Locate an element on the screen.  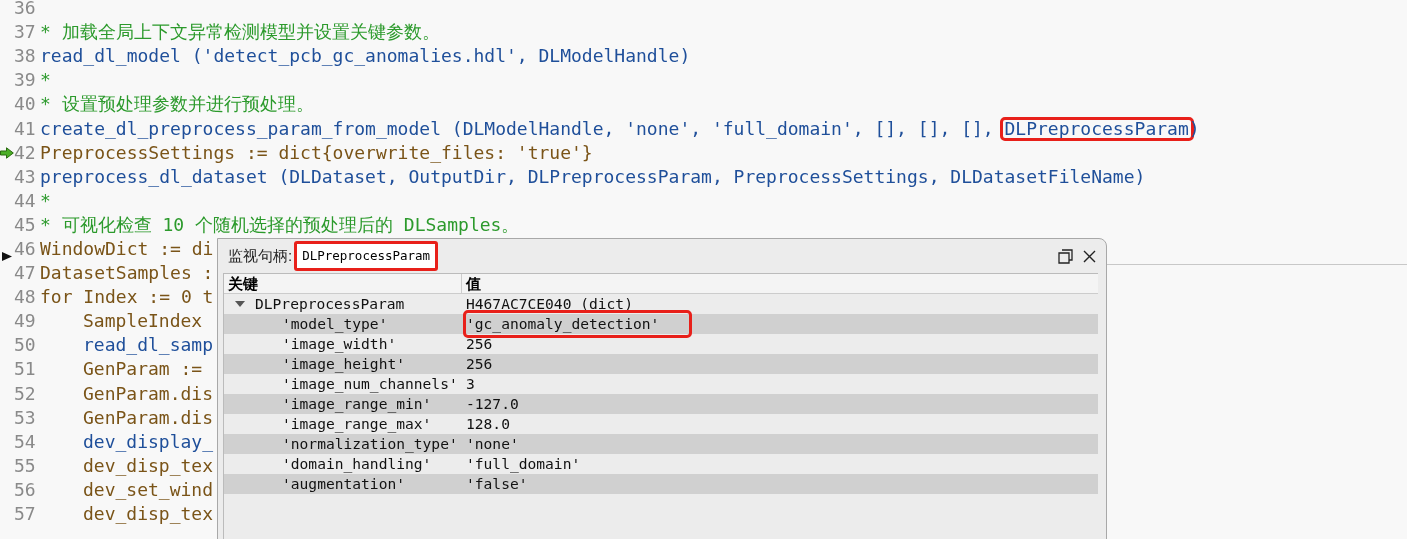
line-number: 40 is located at coordinates (25, 104).